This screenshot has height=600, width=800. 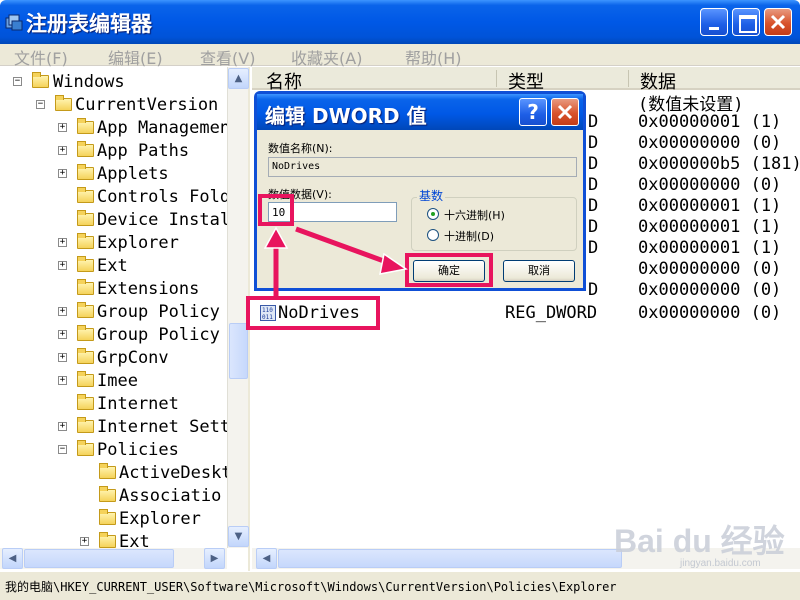 I want to click on tree-vertical-scrollbar: ▲ ▼, so click(x=238, y=307).